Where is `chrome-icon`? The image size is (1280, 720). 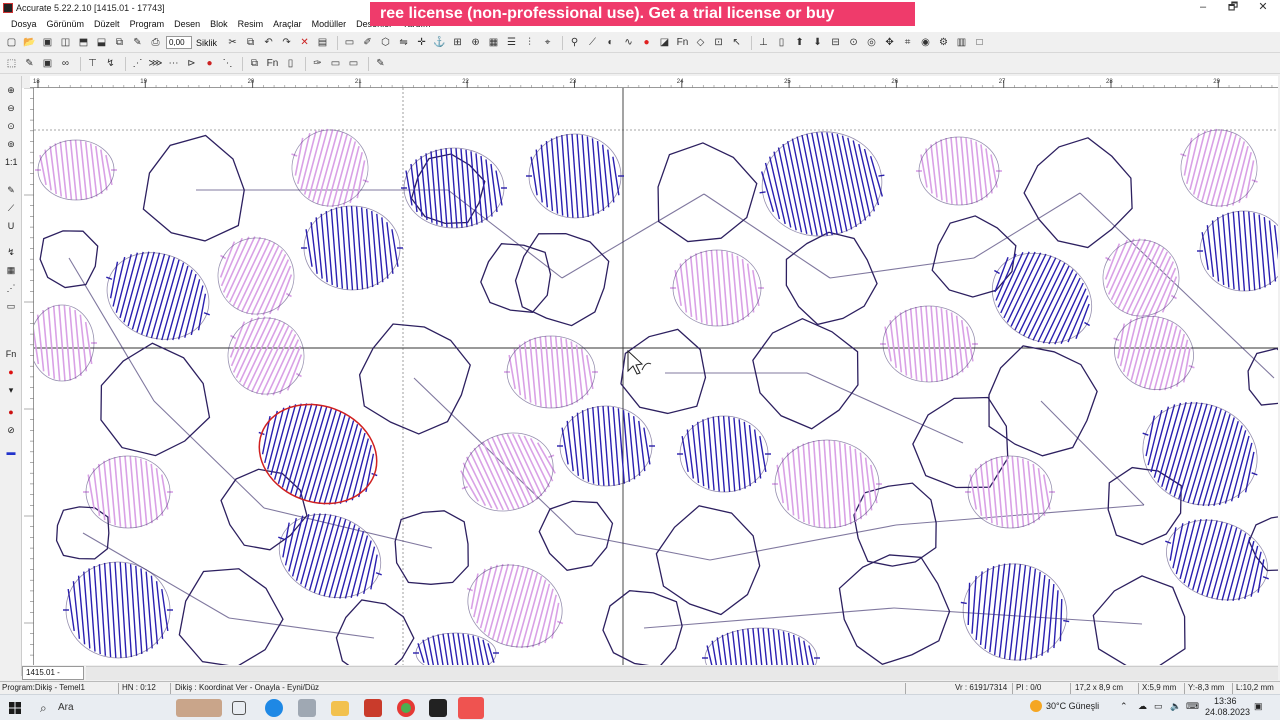 chrome-icon is located at coordinates (406, 708).